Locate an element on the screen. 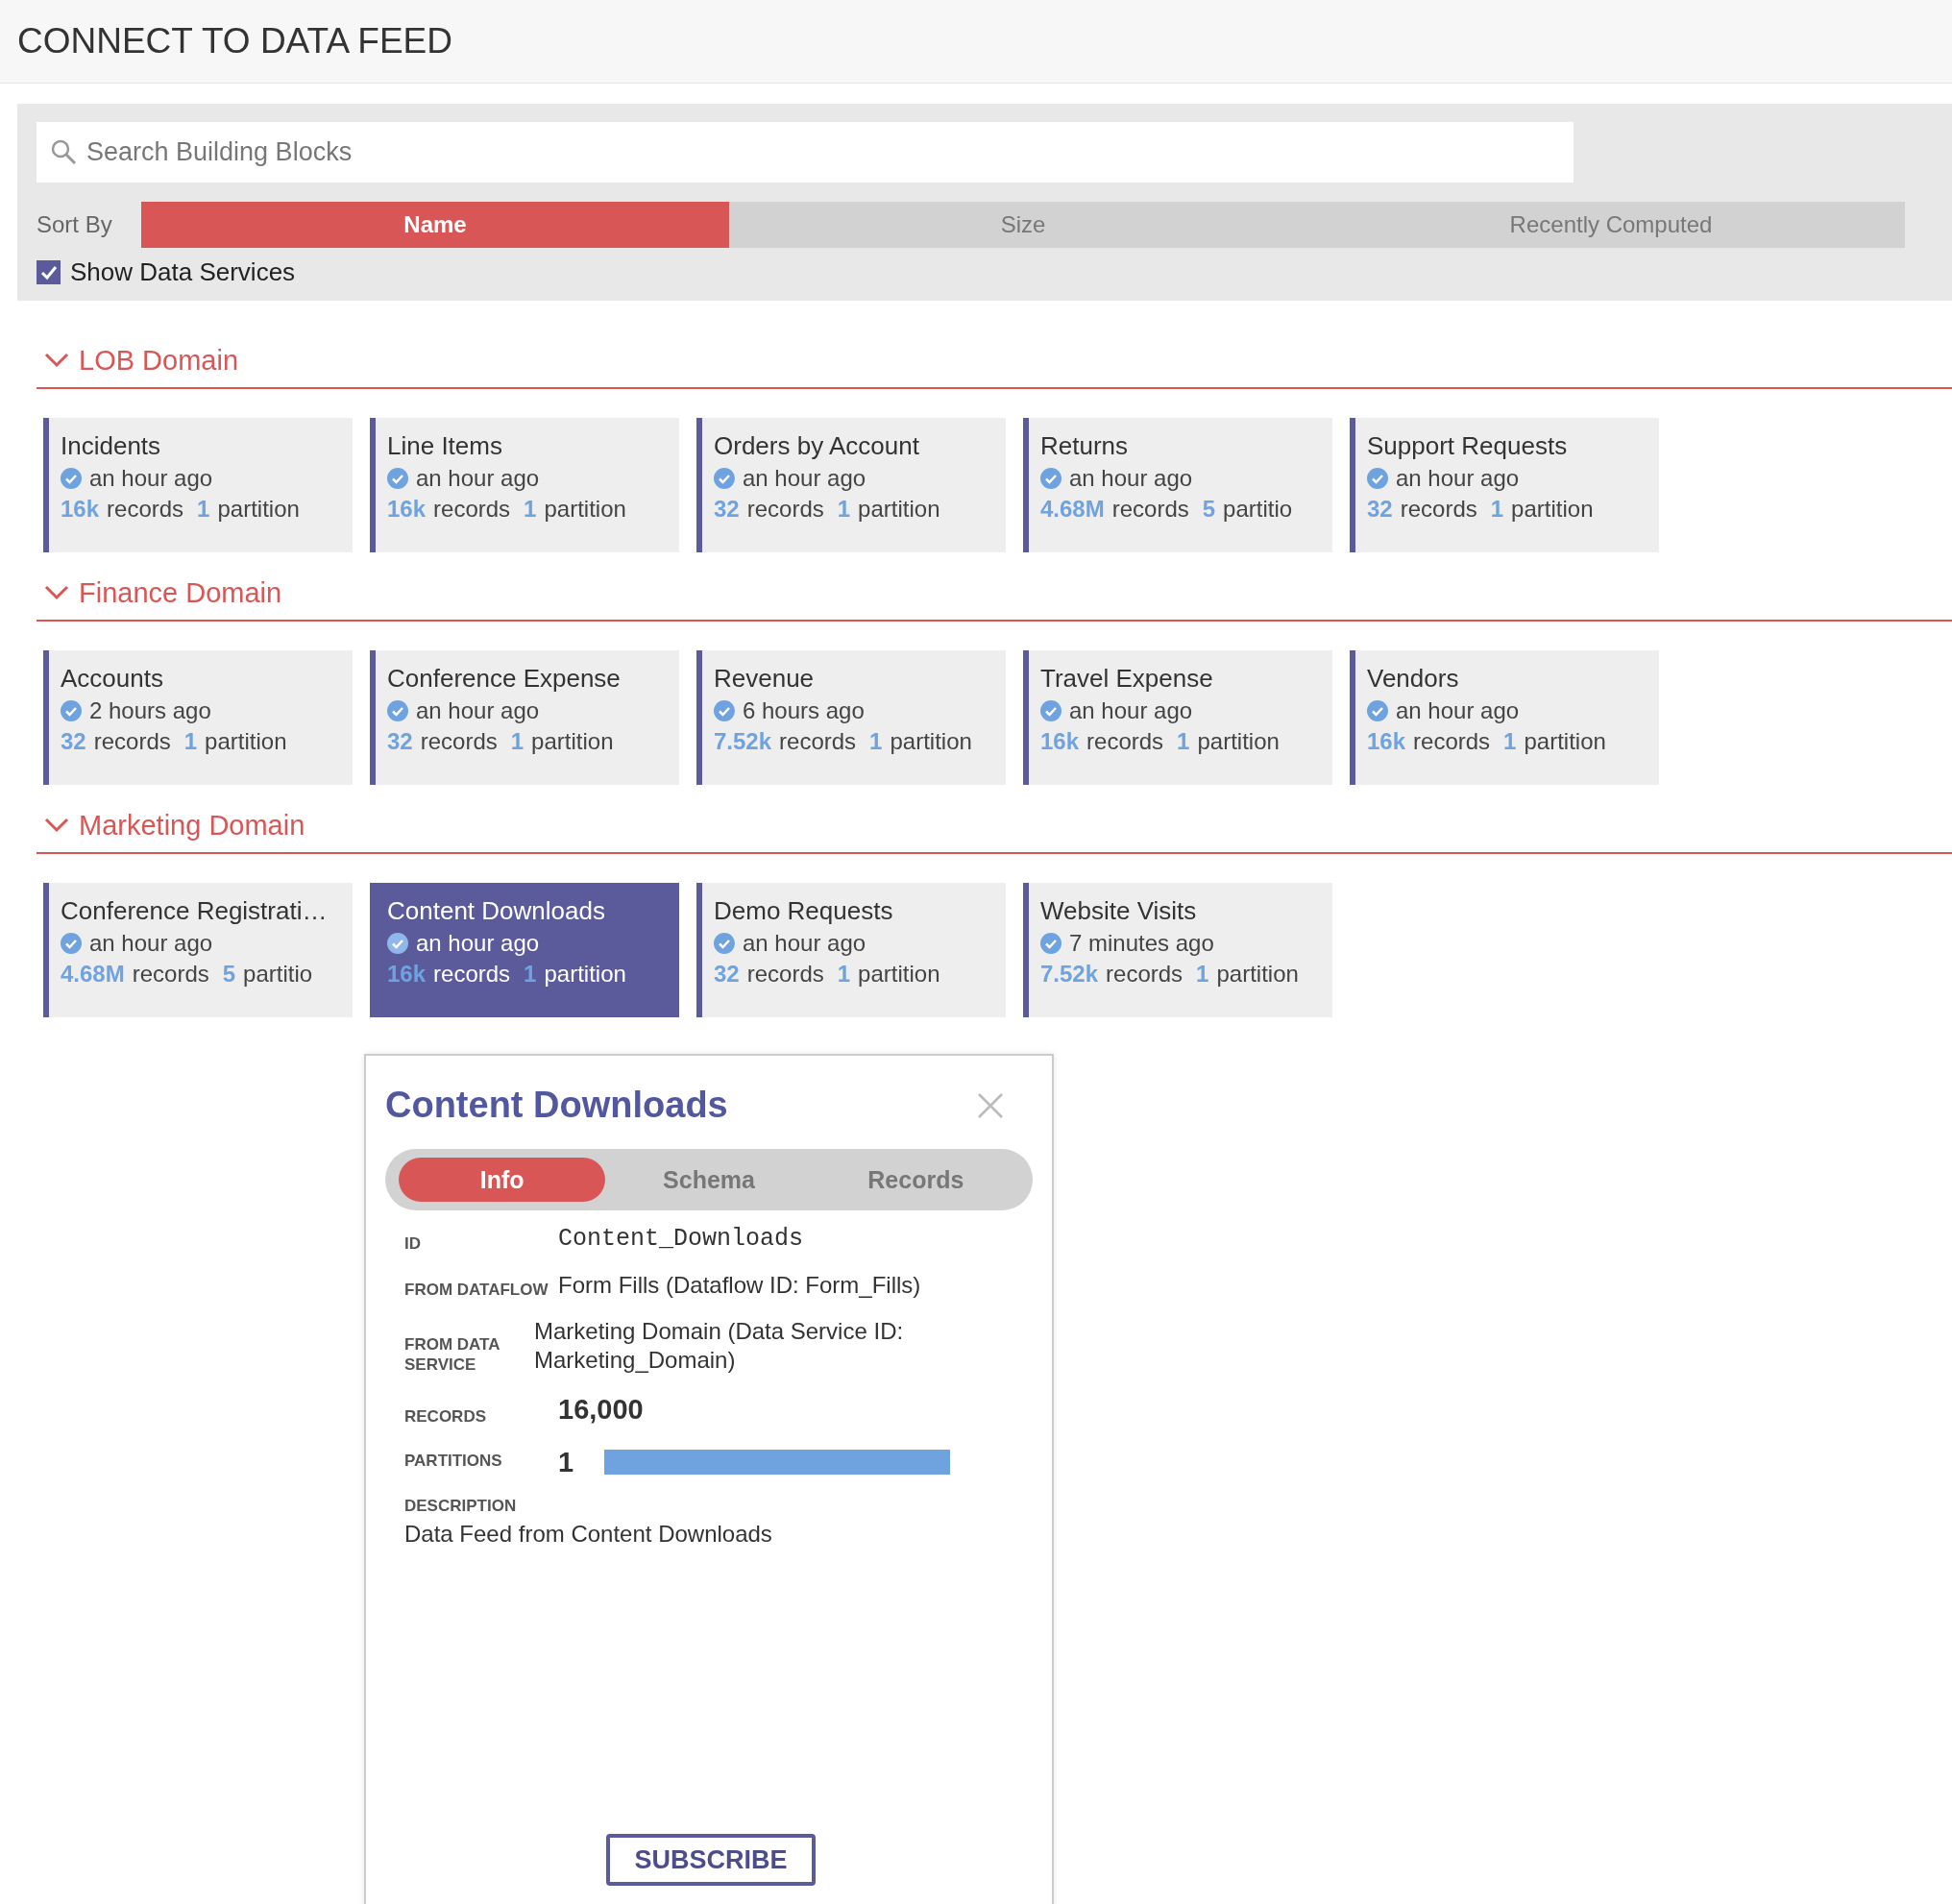 The image size is (1952, 1904). section-header: Marketing Domain is located at coordinates (171, 825).